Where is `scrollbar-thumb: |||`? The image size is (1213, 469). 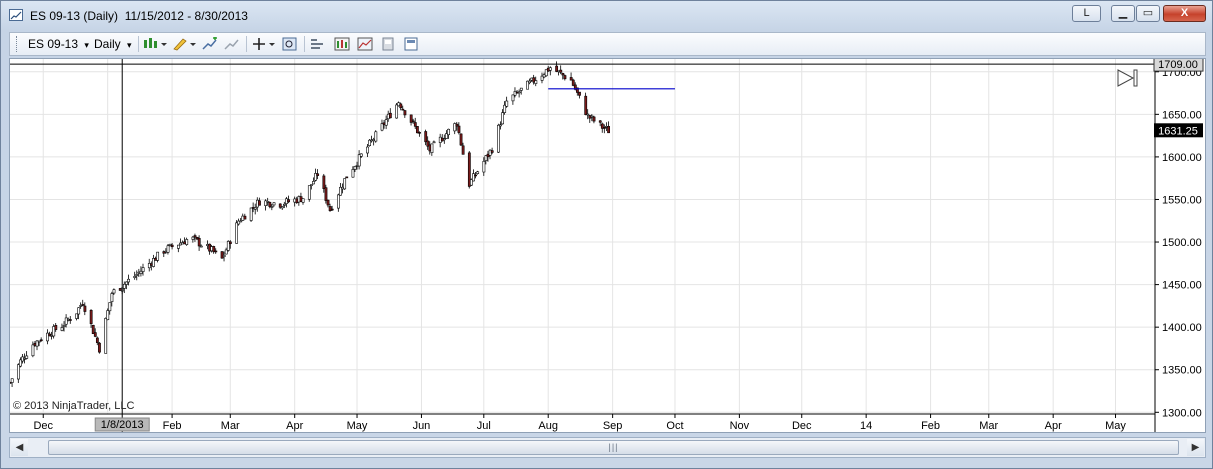 scrollbar-thumb: ||| is located at coordinates (613, 447).